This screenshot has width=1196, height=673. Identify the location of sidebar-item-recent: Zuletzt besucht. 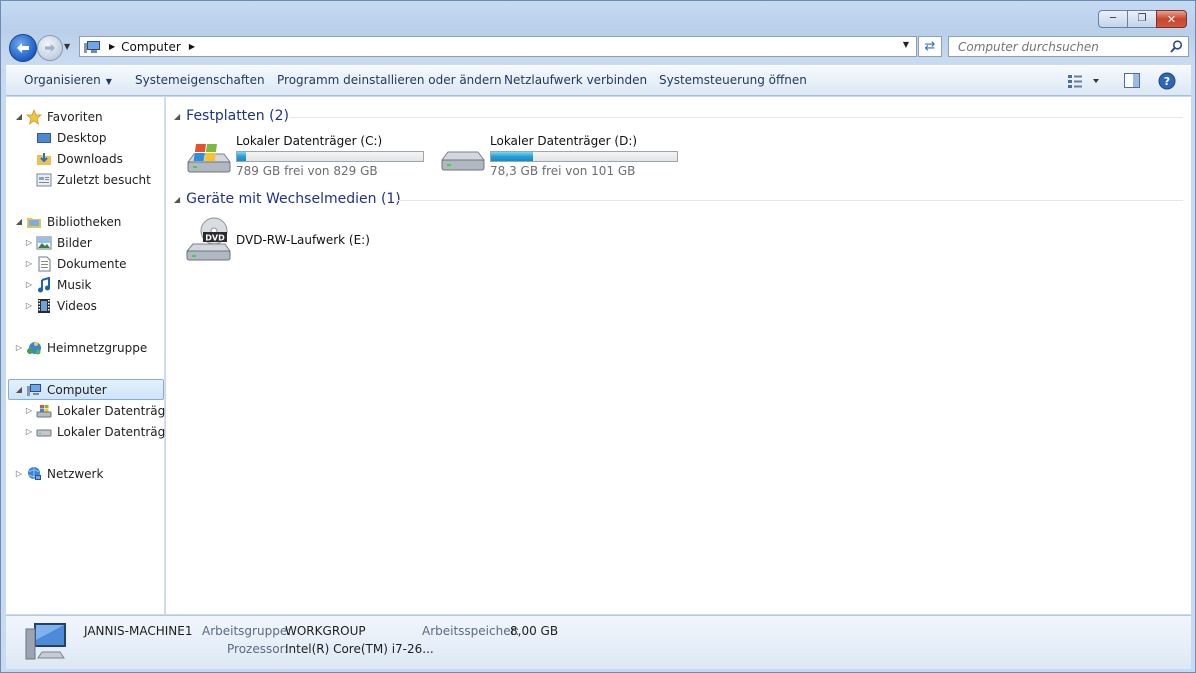
(92, 179).